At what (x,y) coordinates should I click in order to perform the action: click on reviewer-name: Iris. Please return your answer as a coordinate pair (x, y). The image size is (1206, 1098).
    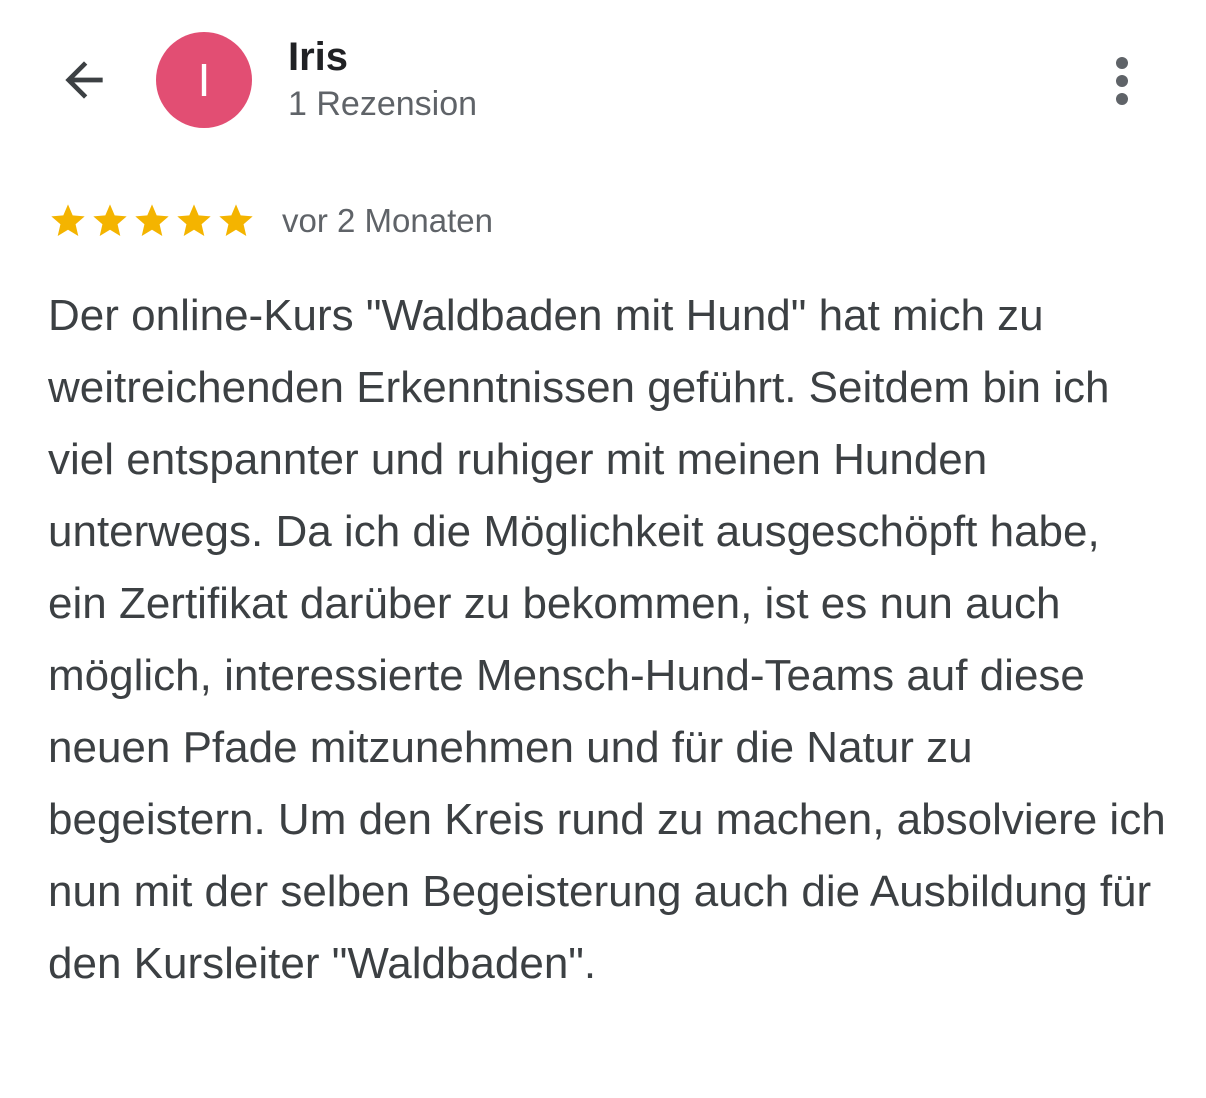
    Looking at the image, I should click on (318, 57).